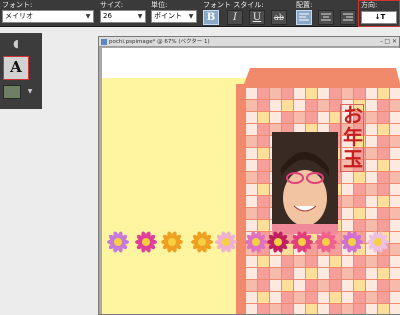 The width and height of the screenshot is (400, 315). I want to click on align-right-icon, so click(348, 17).